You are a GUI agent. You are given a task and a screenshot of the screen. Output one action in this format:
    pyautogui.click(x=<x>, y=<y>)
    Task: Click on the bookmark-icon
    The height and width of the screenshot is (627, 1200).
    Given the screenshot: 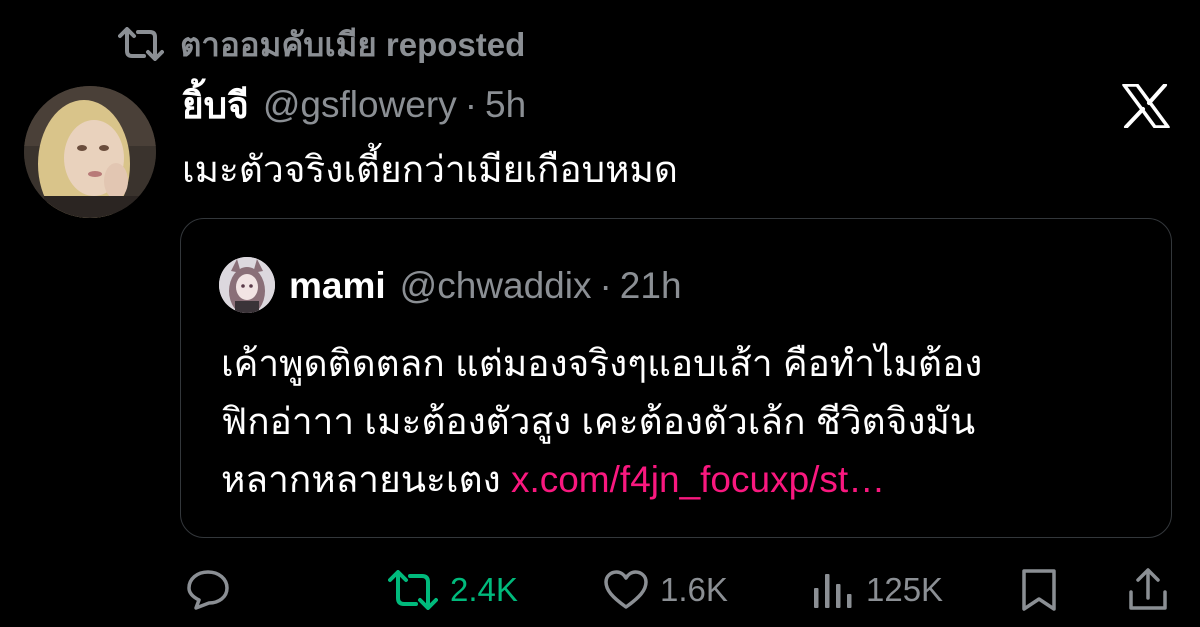 What is the action you would take?
    pyautogui.click(x=1039, y=590)
    